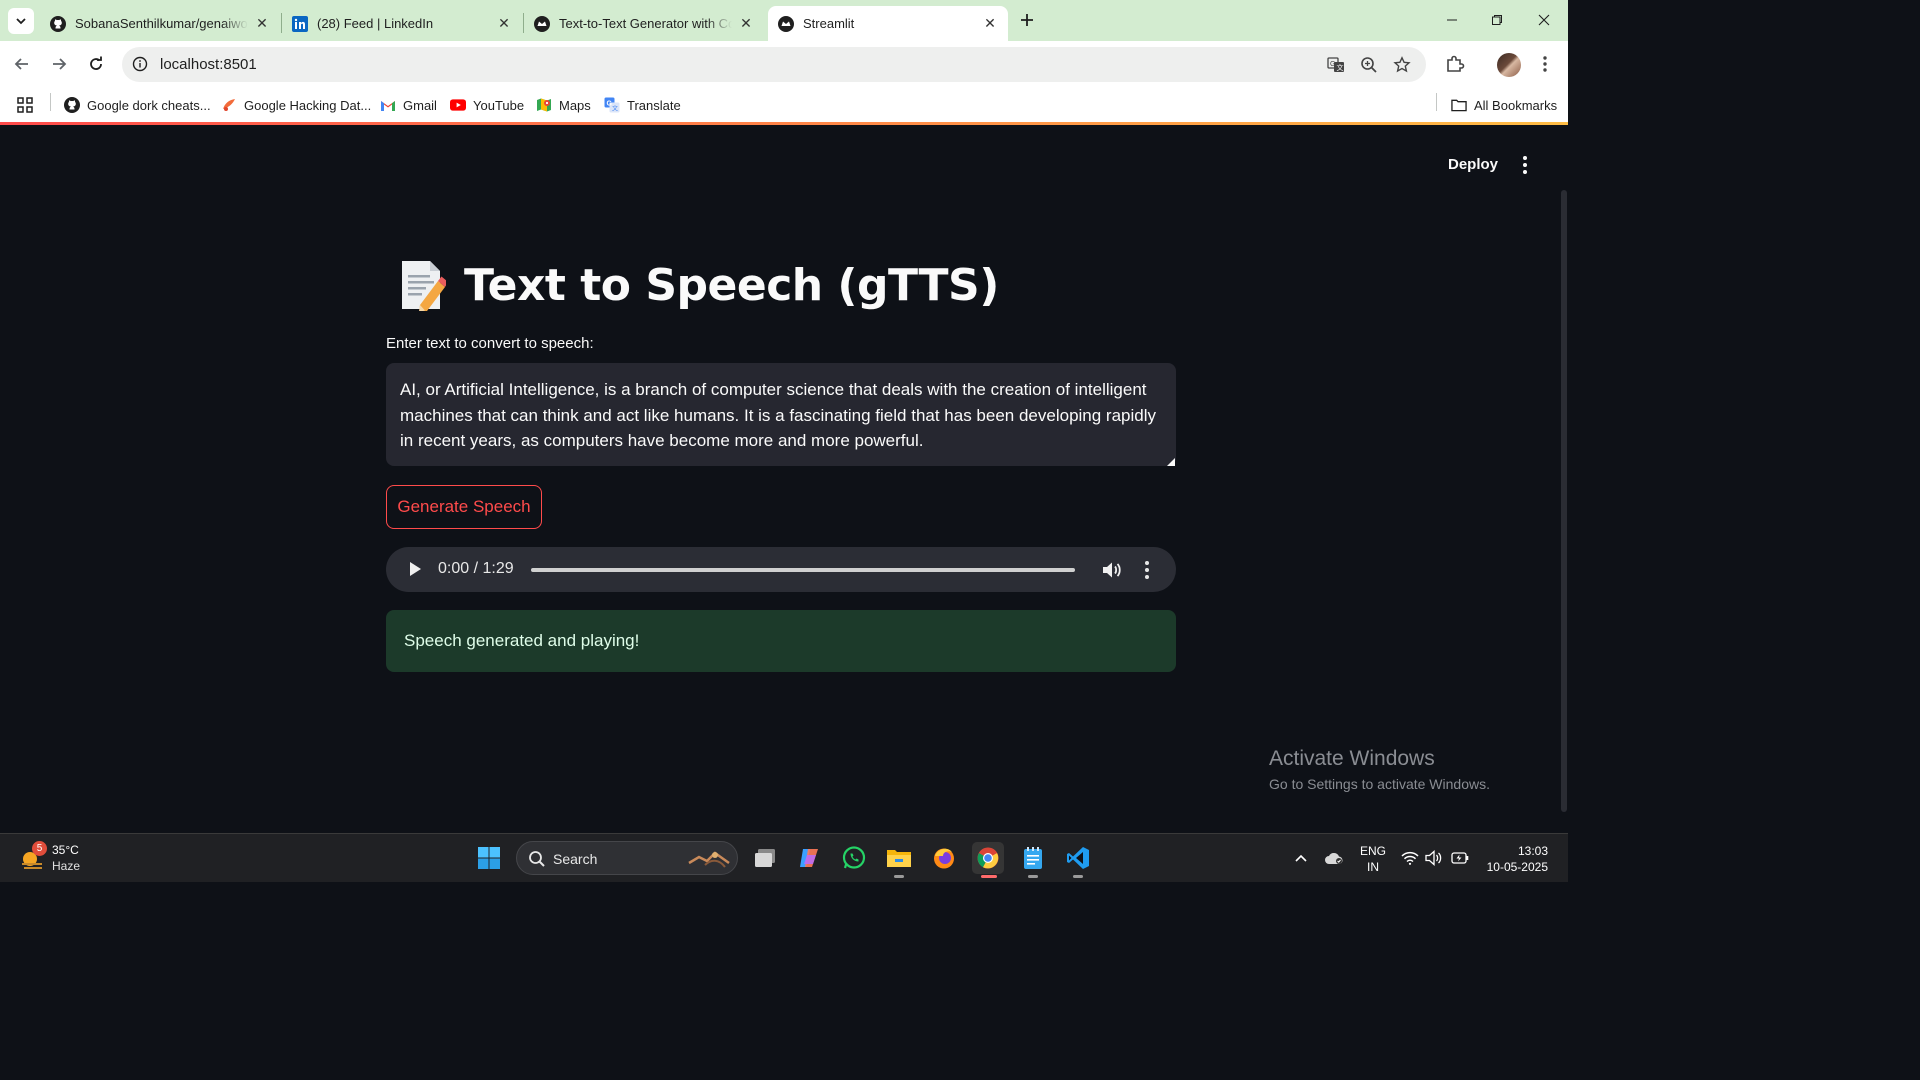 This screenshot has height=1080, width=1920. What do you see at coordinates (1564, 501) in the screenshot?
I see `scrollbar` at bounding box center [1564, 501].